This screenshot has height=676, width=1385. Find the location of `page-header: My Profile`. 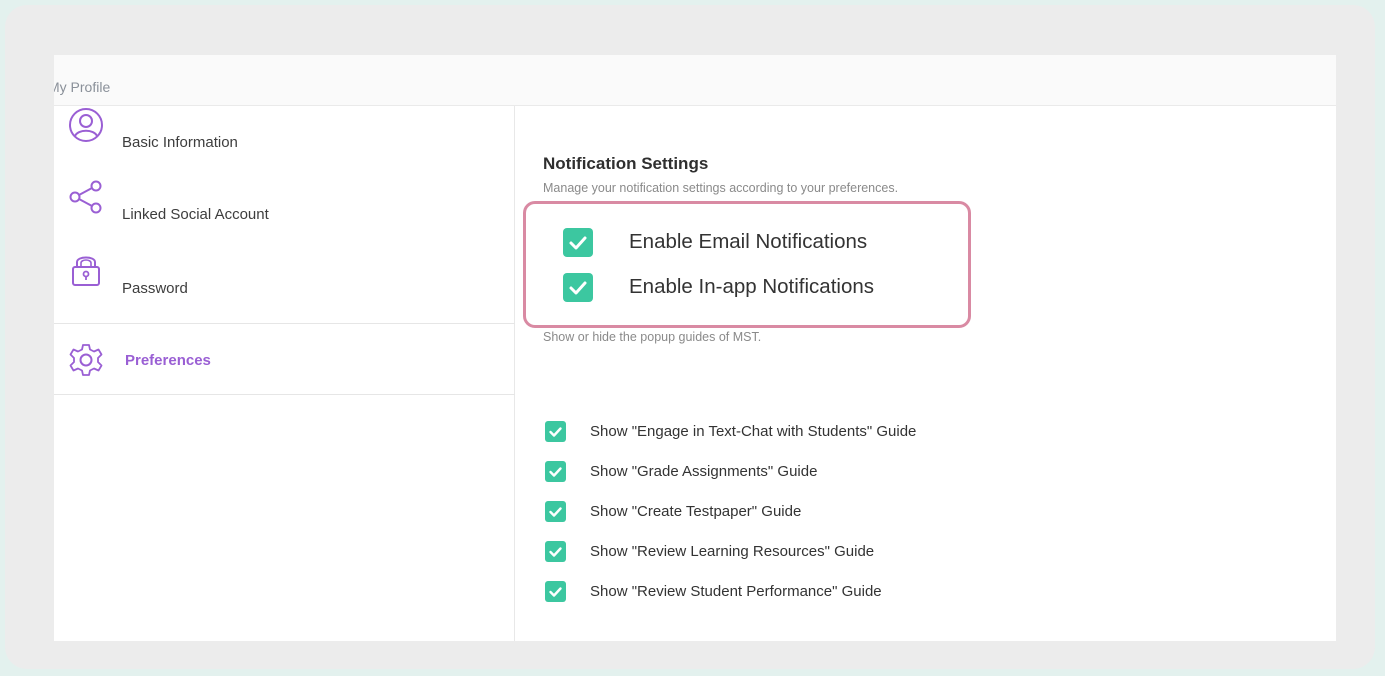

page-header: My Profile is located at coordinates (695, 80).